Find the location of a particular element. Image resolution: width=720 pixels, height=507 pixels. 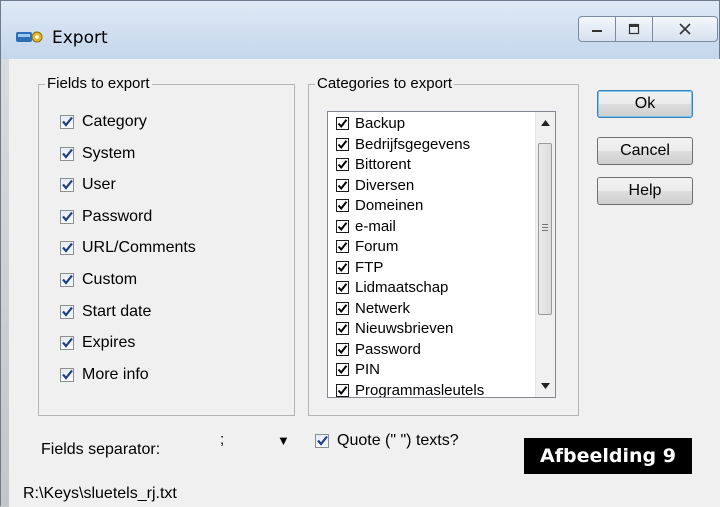

field-option: Custom is located at coordinates (98, 280).